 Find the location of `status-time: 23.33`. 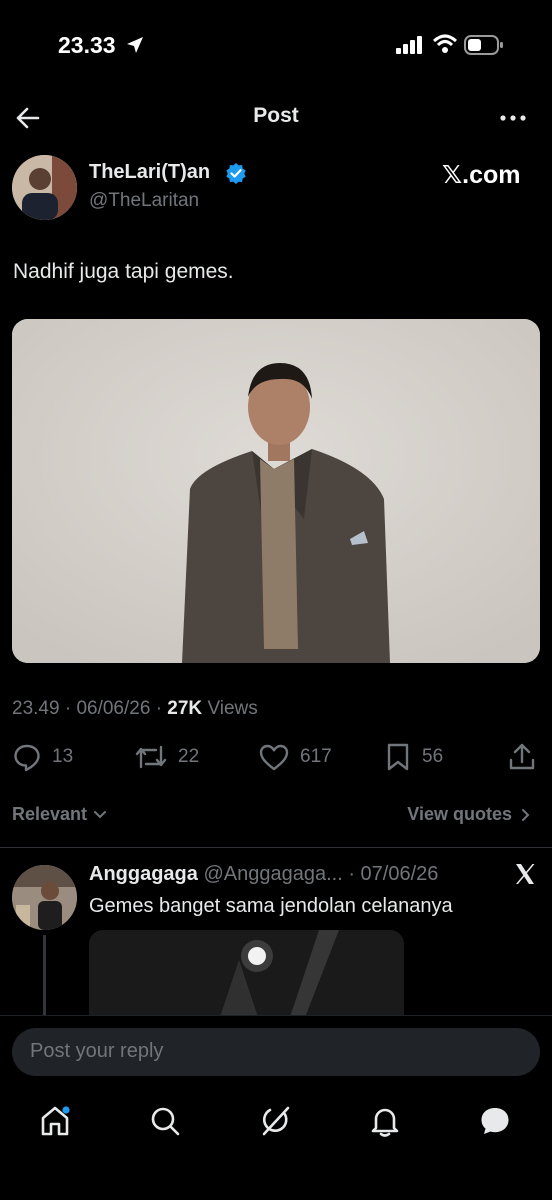

status-time: 23.33 is located at coordinates (87, 45).